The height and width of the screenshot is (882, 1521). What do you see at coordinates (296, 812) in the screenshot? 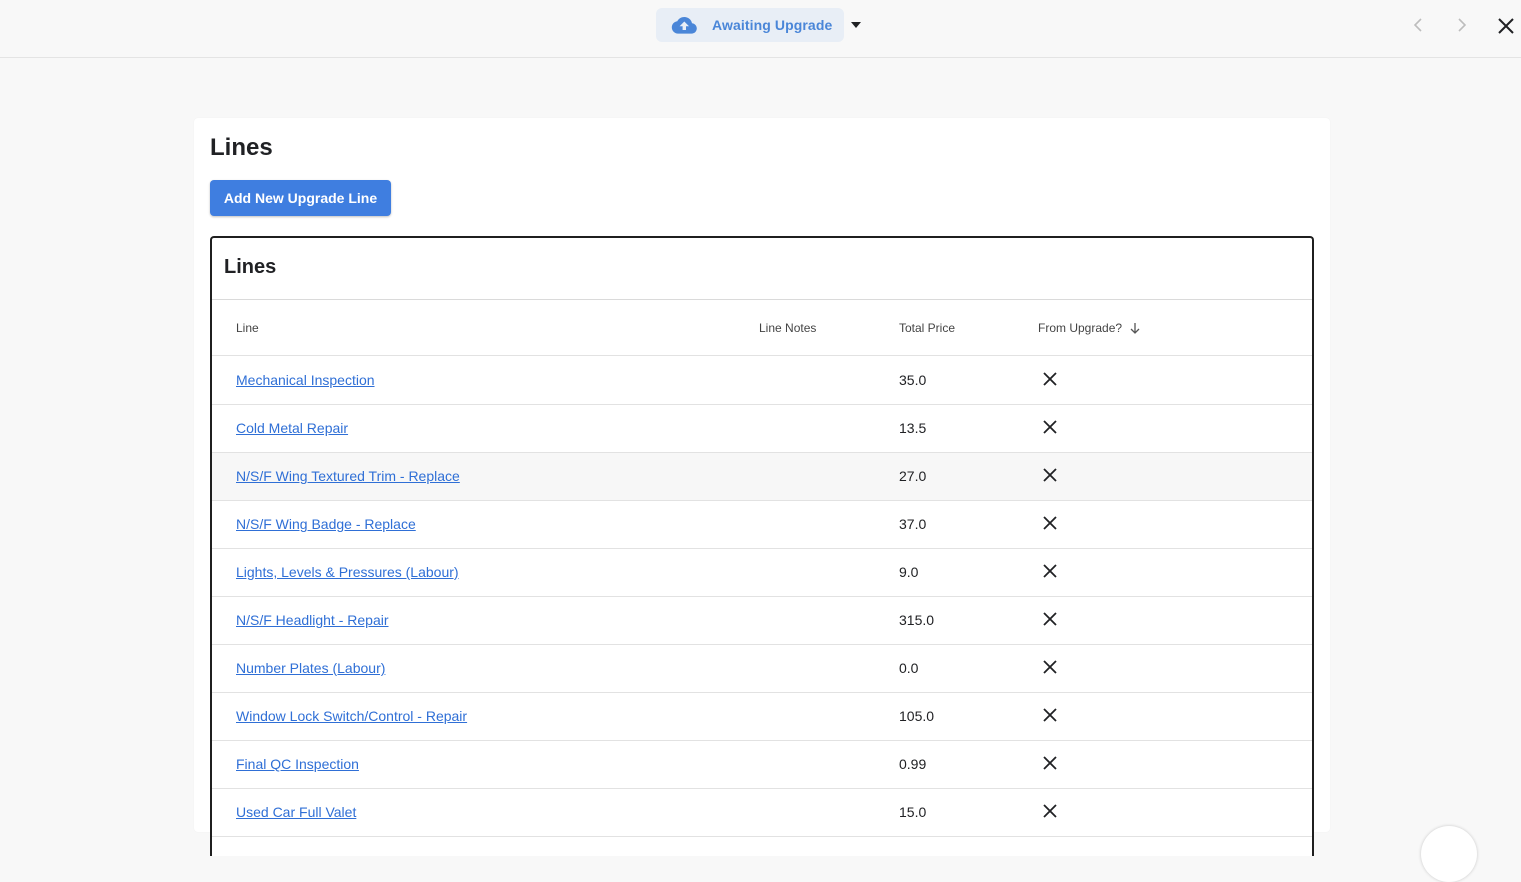
I see `line-link: Used Car Full Valet` at bounding box center [296, 812].